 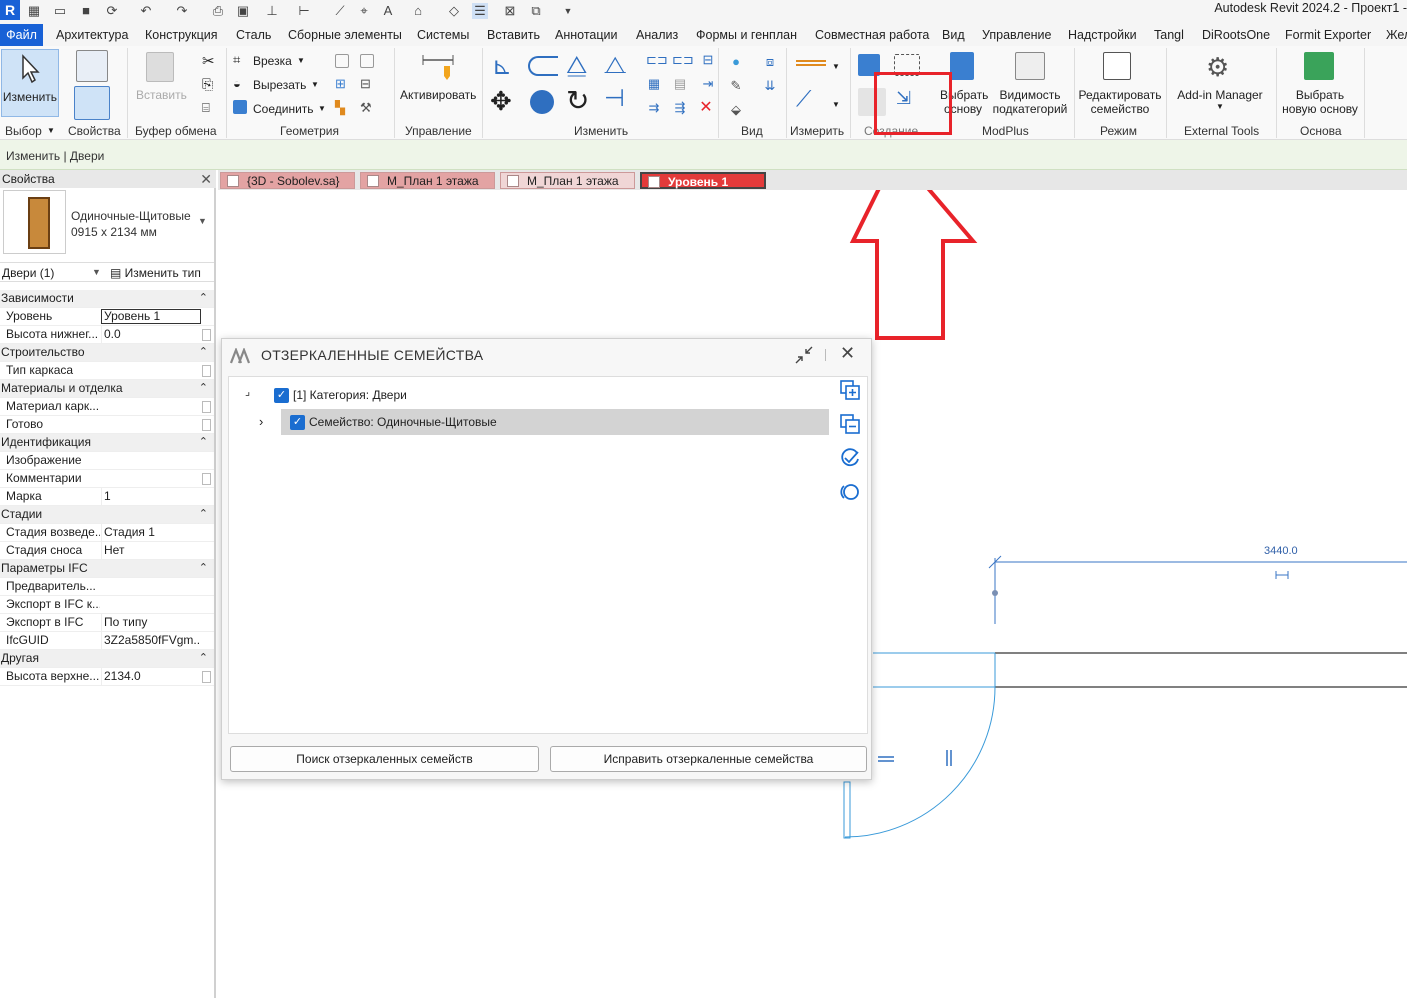 I want to click on tab-collaborate: Совместная работа, so click(x=872, y=35).